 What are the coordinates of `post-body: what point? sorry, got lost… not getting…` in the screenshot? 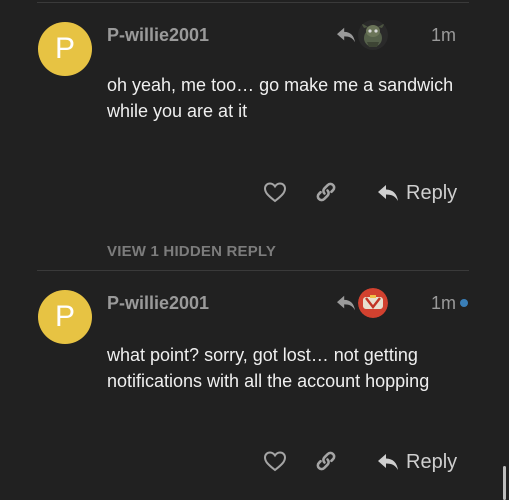 It's located at (268, 368).